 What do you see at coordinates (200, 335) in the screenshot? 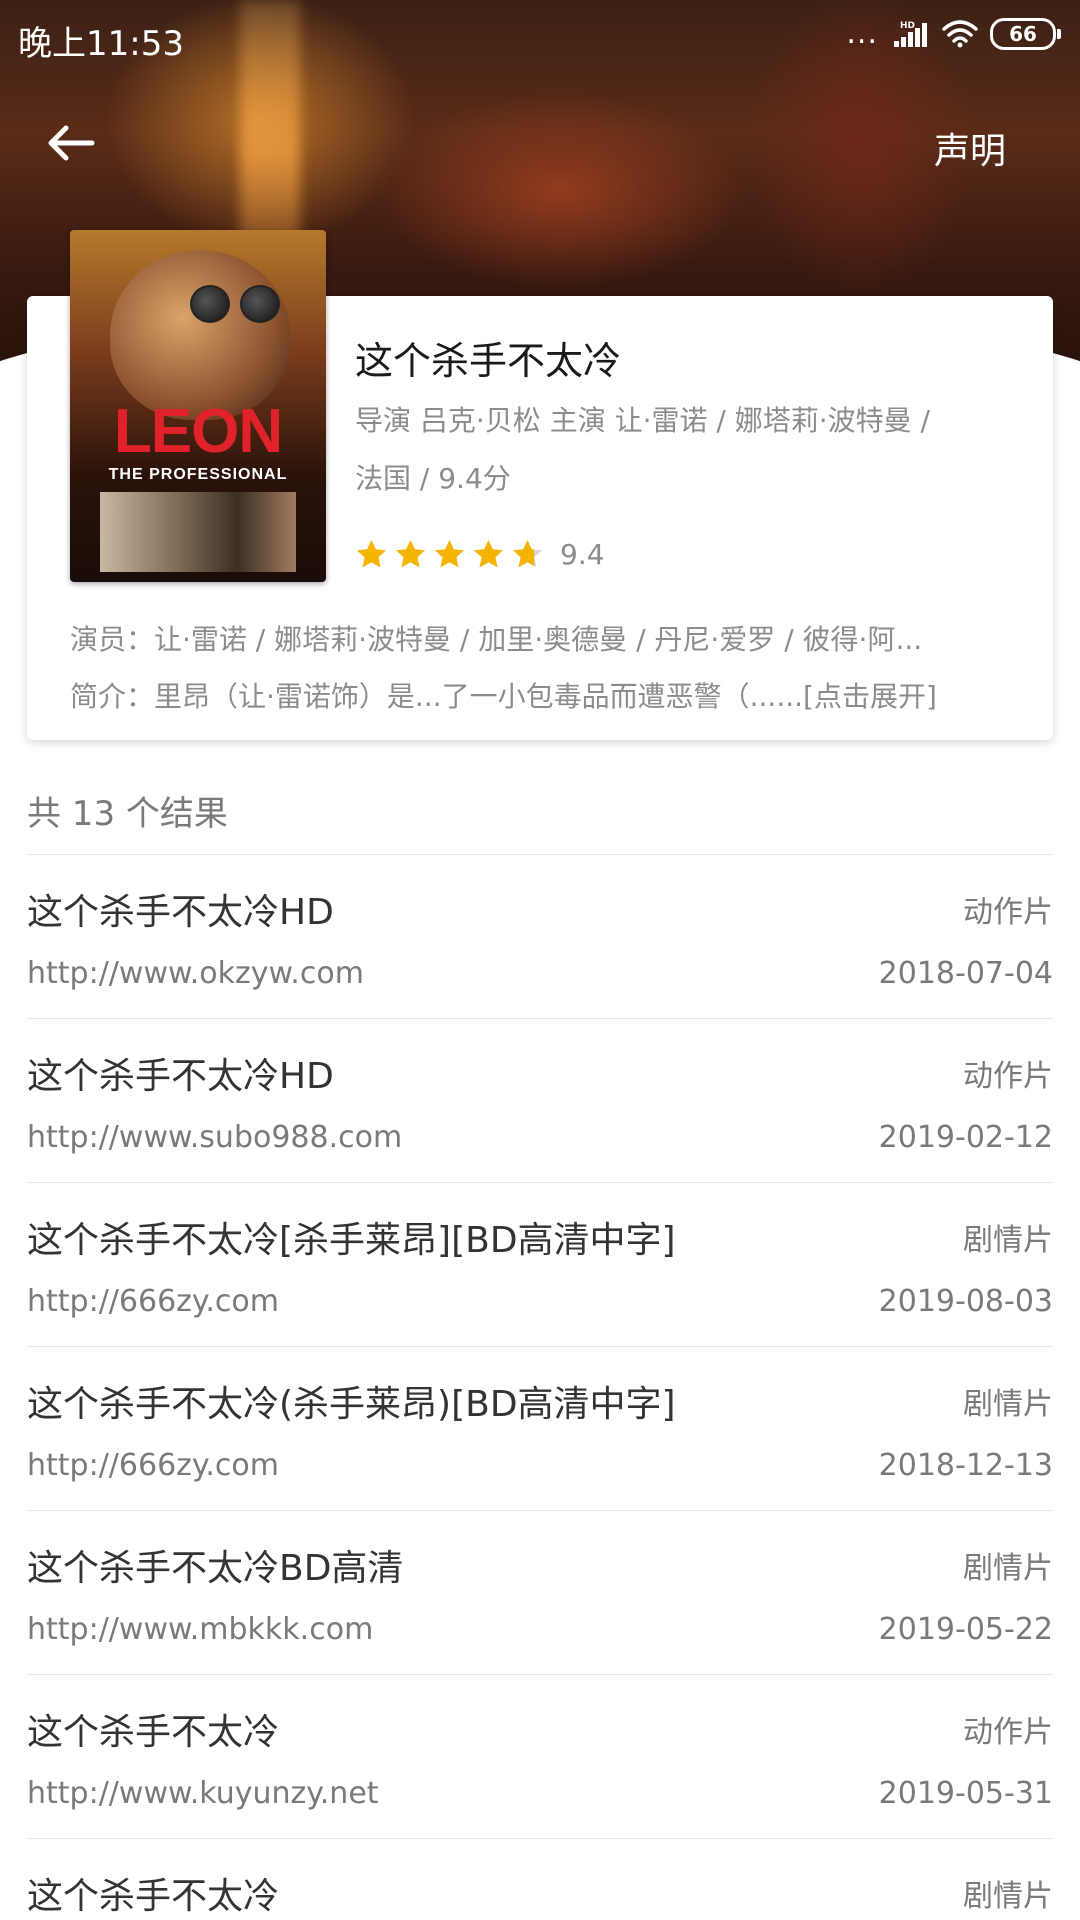
I see `poster-face-art` at bounding box center [200, 335].